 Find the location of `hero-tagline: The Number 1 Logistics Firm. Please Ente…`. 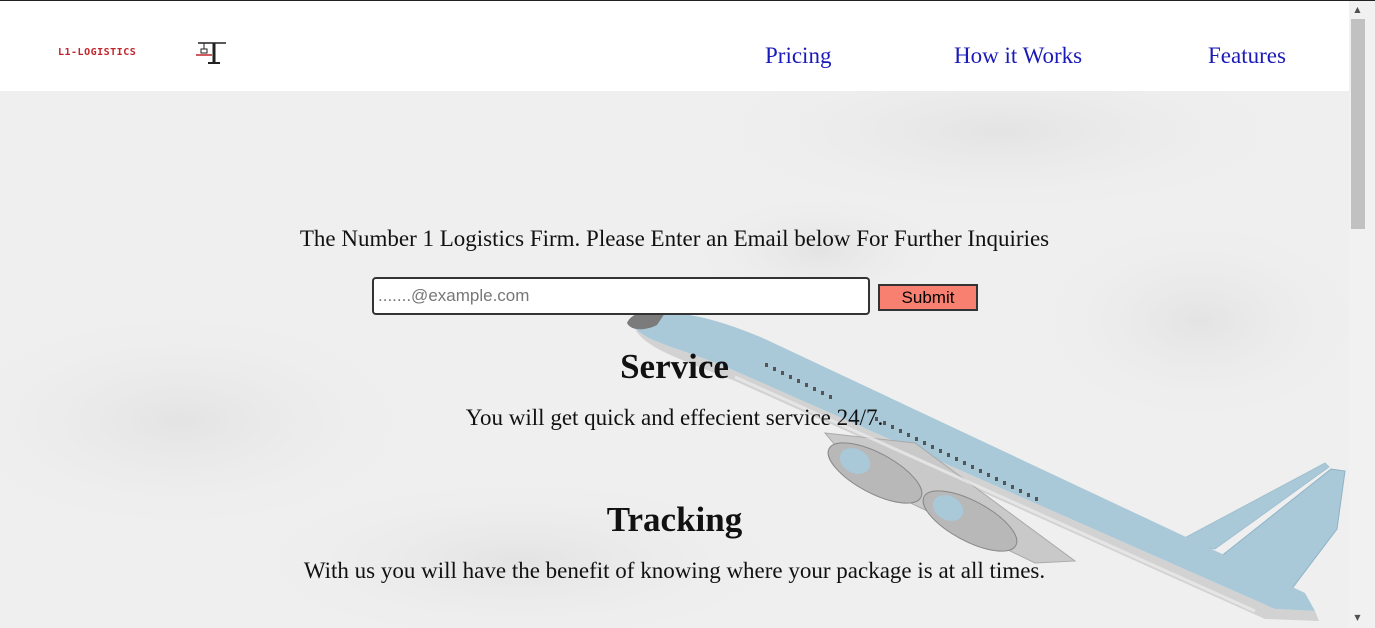

hero-tagline: The Number 1 Logistics Firm. Please Ente… is located at coordinates (674, 238).